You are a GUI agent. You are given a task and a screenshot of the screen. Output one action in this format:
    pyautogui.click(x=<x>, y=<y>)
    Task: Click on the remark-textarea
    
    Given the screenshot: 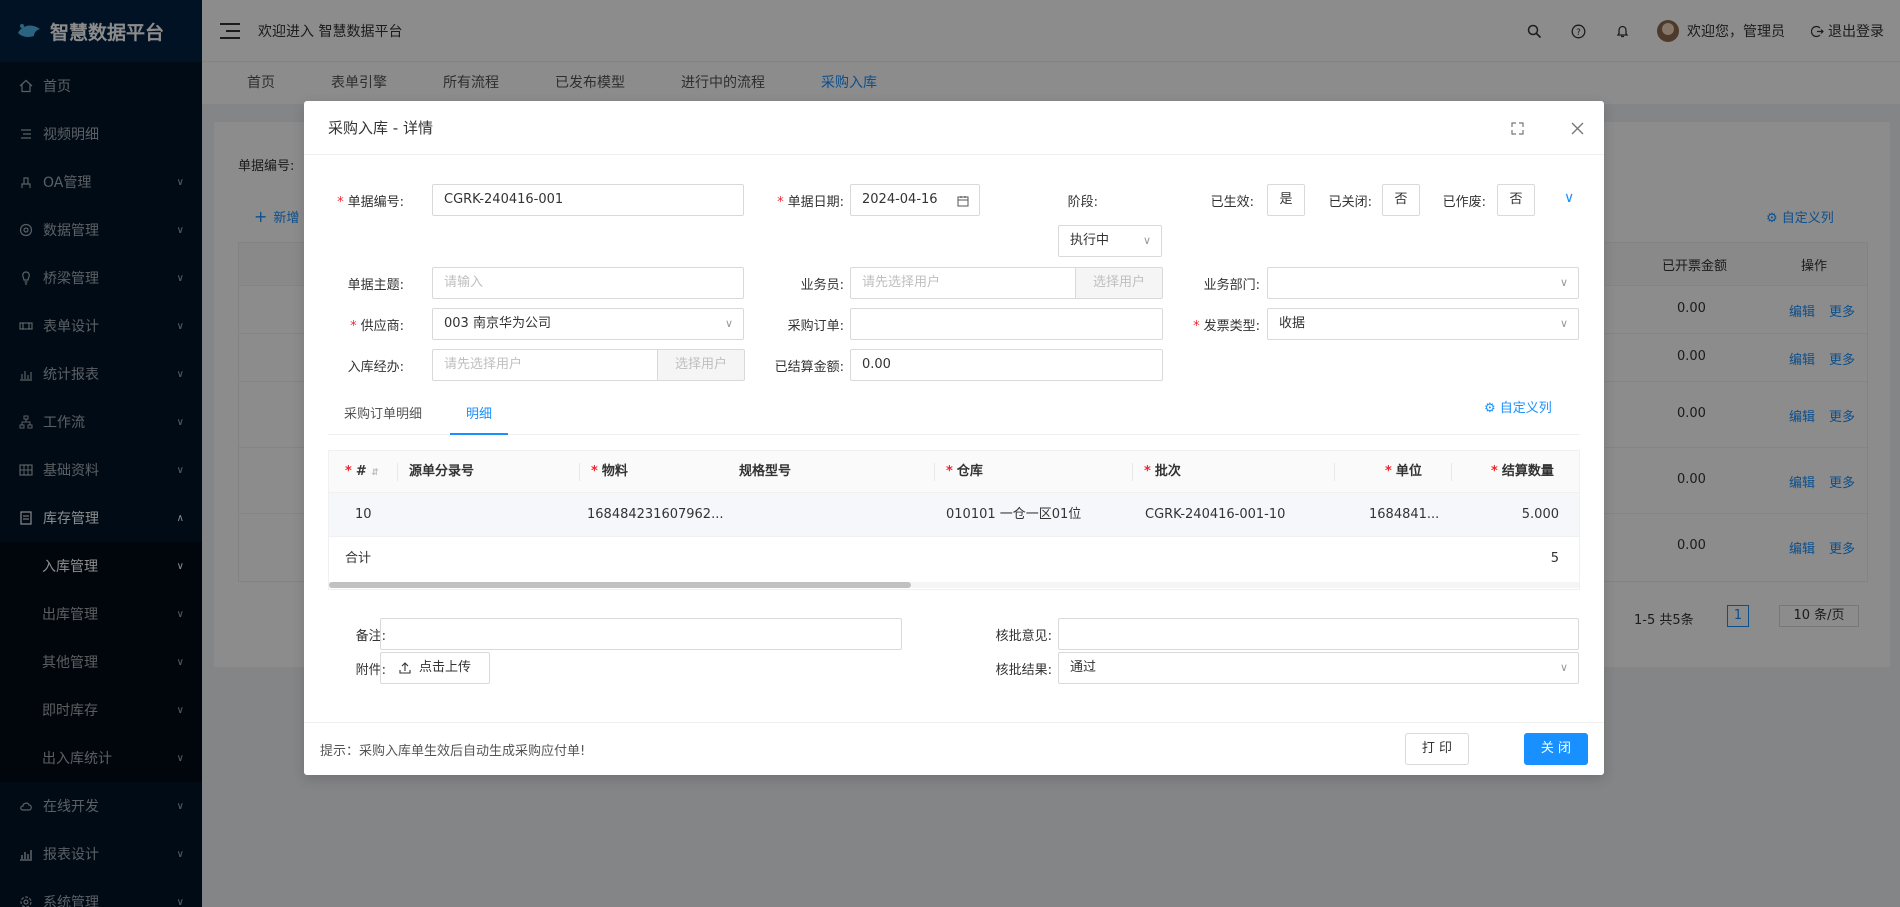 What is the action you would take?
    pyautogui.click(x=641, y=634)
    